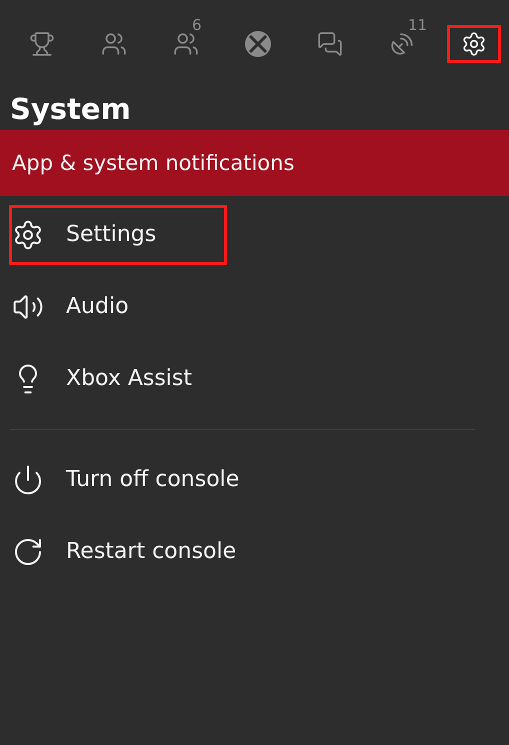 The height and width of the screenshot is (745, 509). What do you see at coordinates (254, 479) in the screenshot?
I see `menu-item: Turn off console` at bounding box center [254, 479].